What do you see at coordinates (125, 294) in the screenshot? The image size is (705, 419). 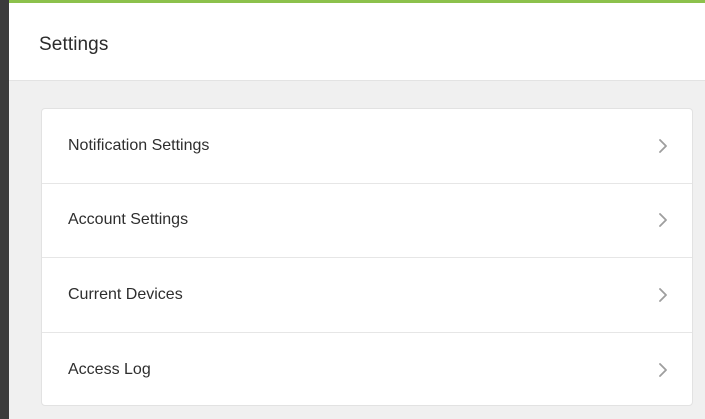 I see `settings-item-label: Current Devices` at bounding box center [125, 294].